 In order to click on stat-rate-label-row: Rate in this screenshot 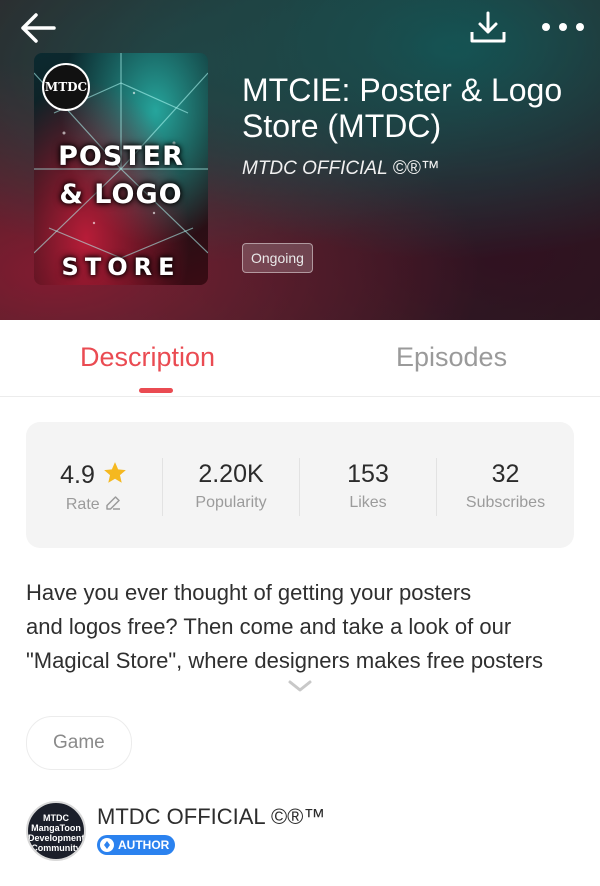, I will do `click(94, 504)`.